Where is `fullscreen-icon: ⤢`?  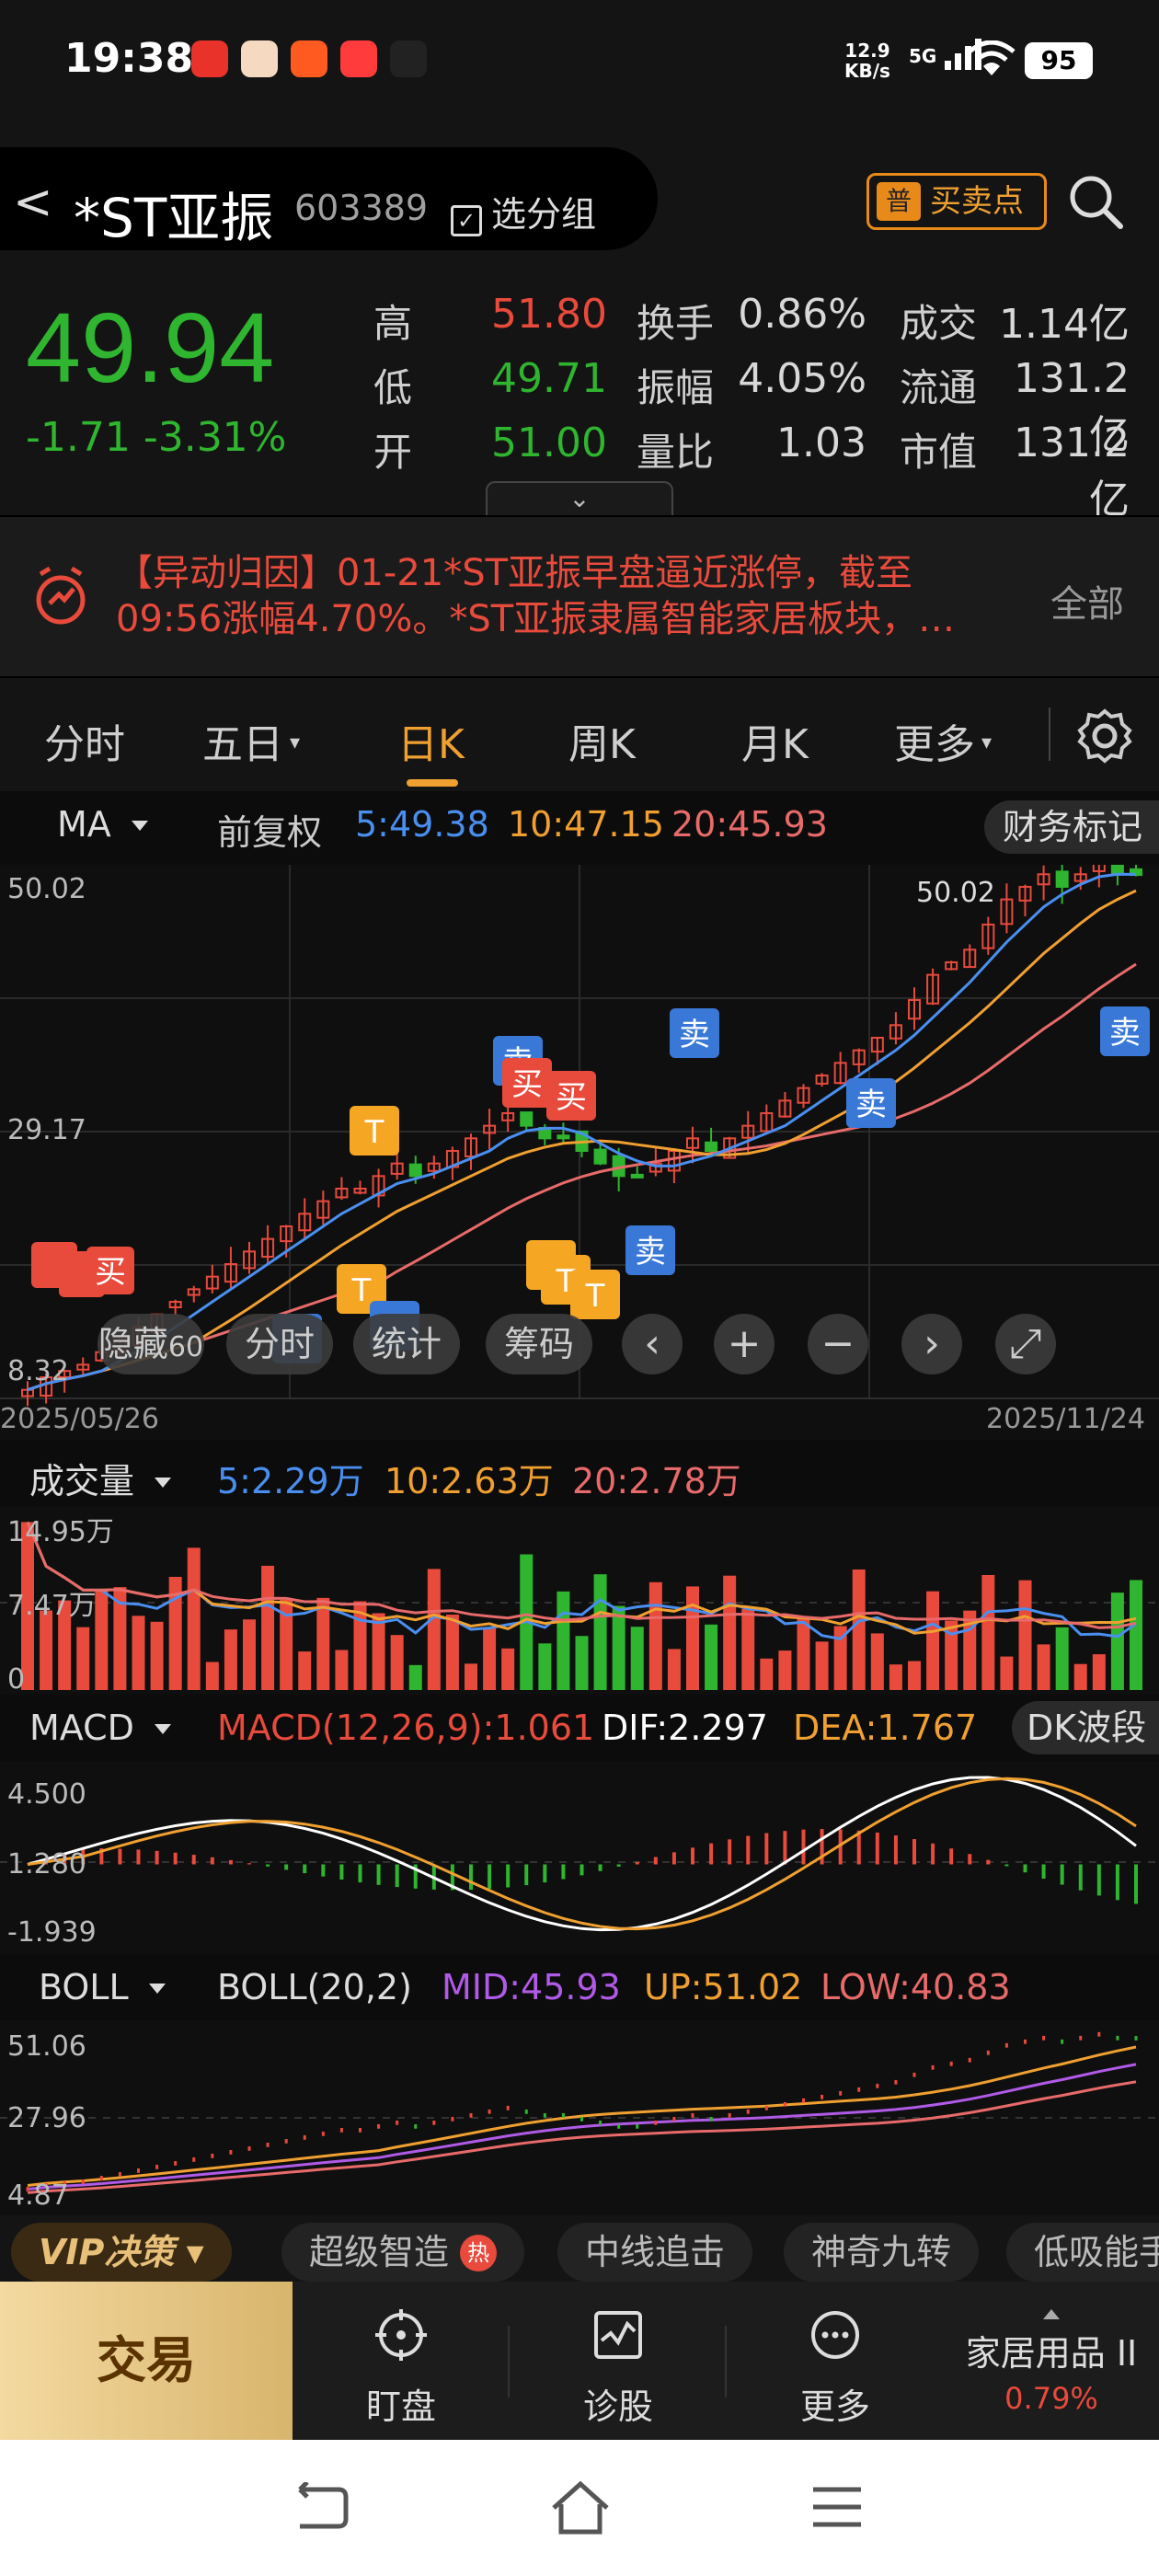
fullscreen-icon: ⤢ is located at coordinates (1025, 1344).